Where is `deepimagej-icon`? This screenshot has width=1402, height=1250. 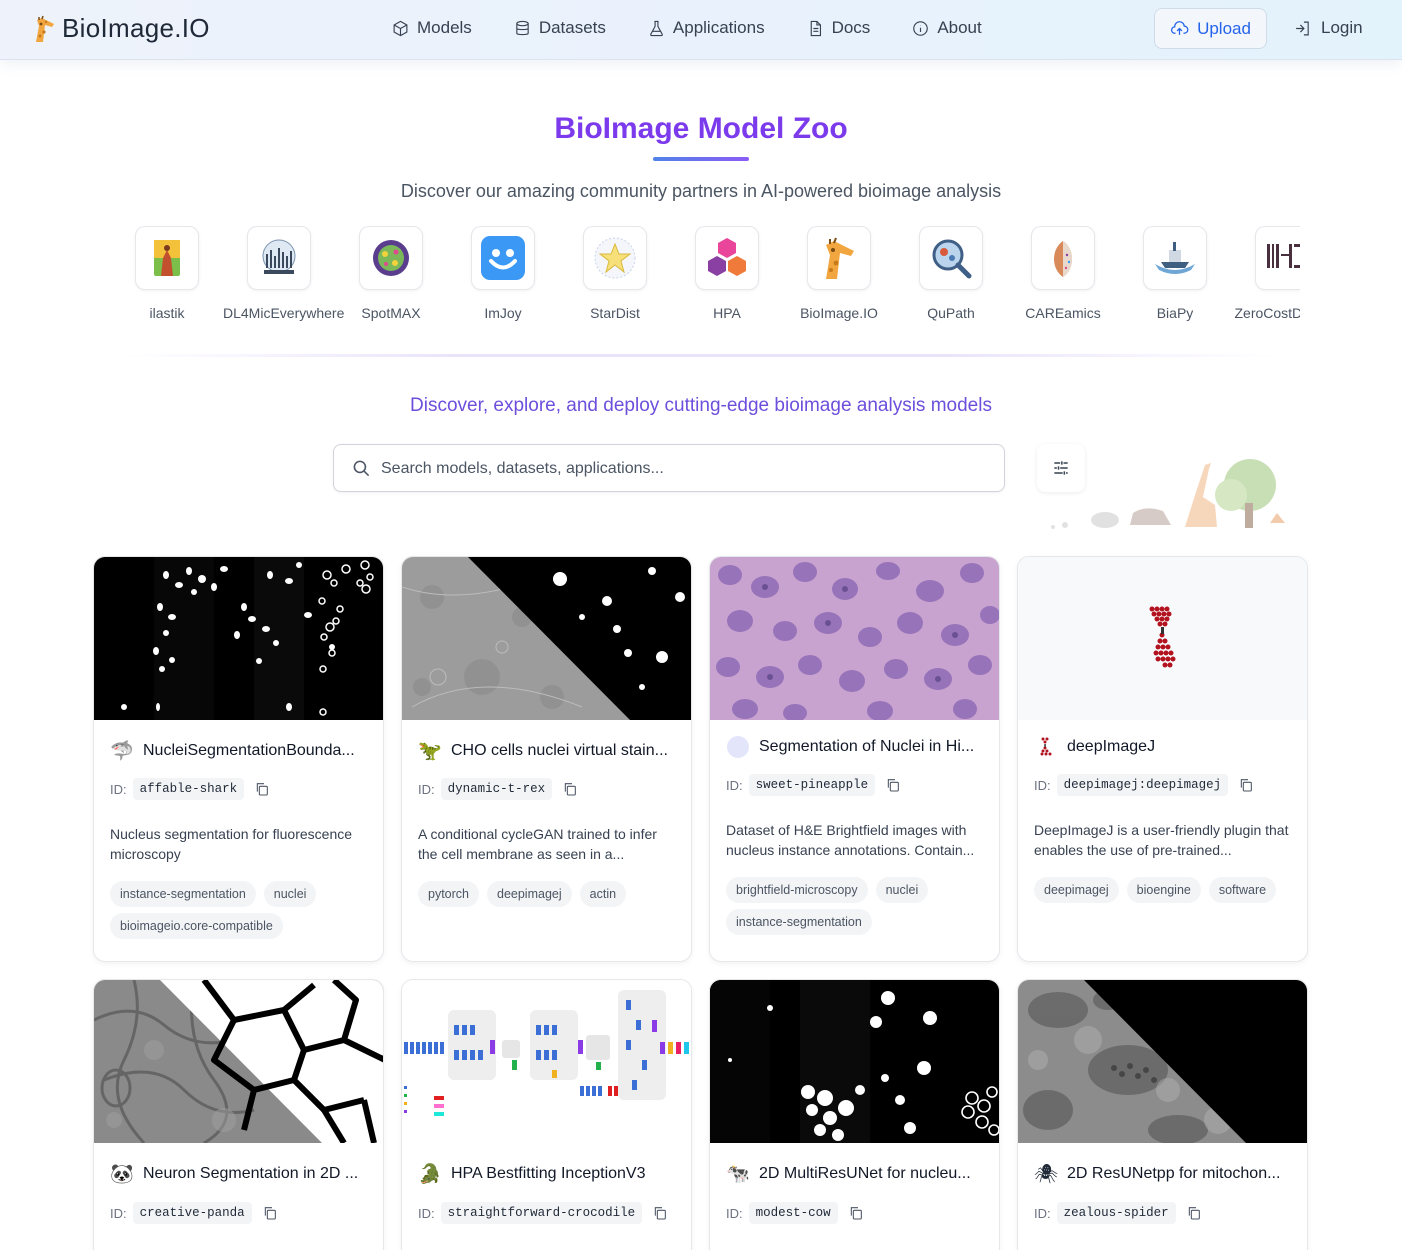
deepimagej-icon is located at coordinates (1046, 747).